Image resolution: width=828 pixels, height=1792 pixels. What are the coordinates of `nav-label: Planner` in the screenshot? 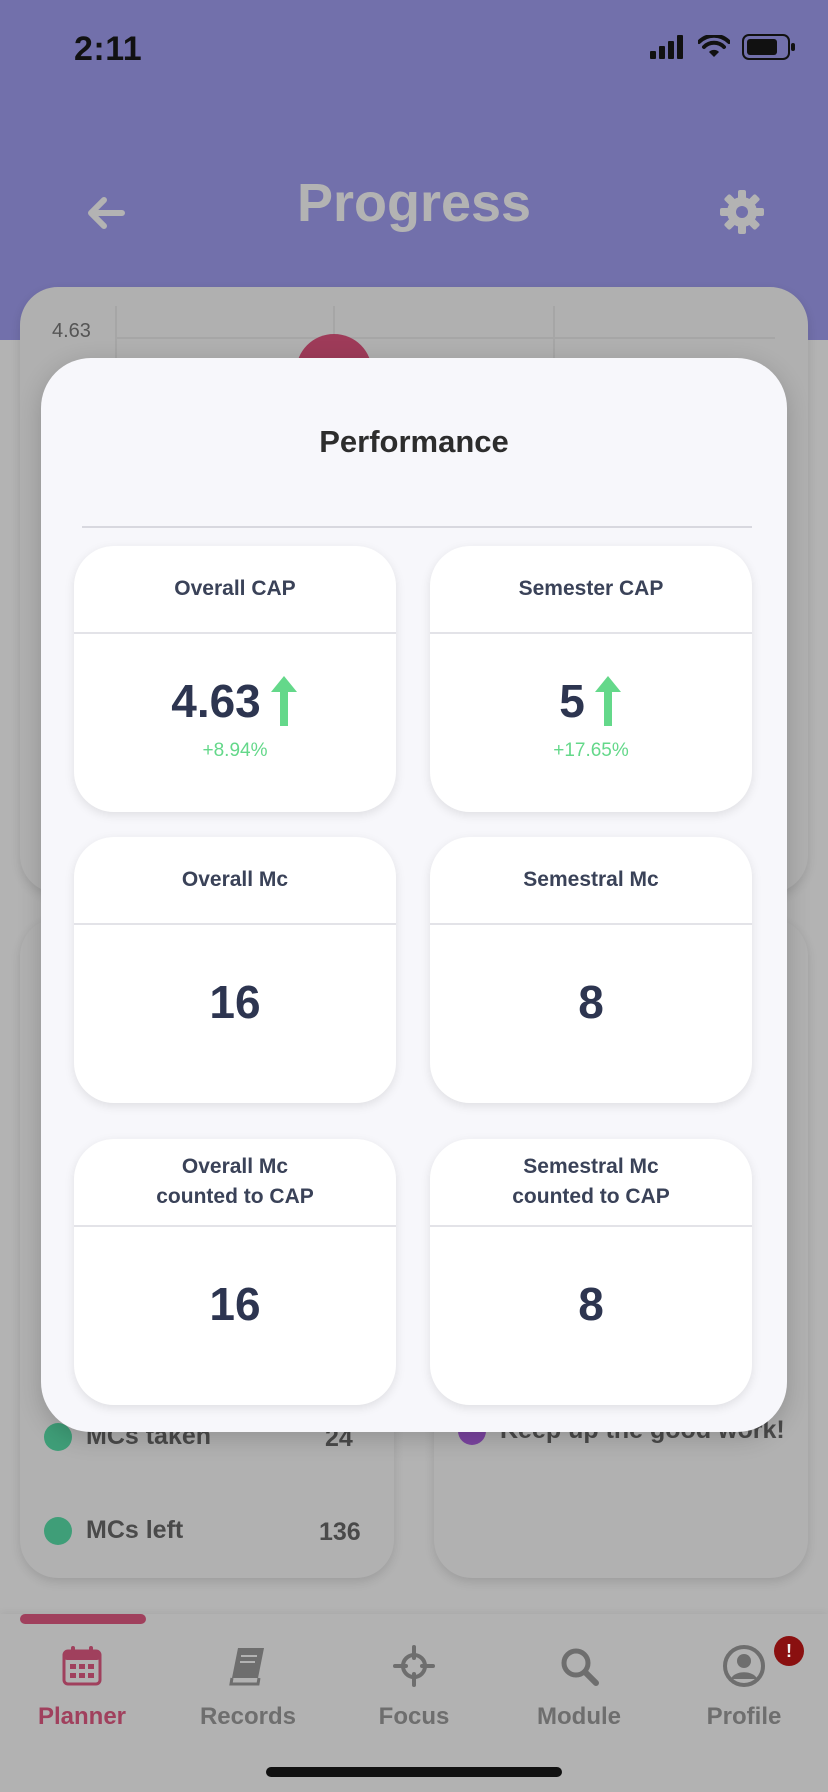 It's located at (82, 1716).